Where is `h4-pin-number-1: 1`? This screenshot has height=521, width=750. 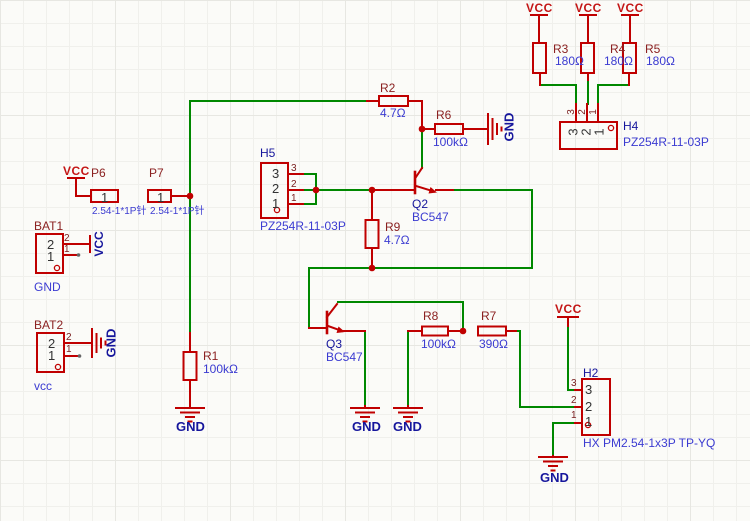 h4-pin-number-1: 1 is located at coordinates (593, 112).